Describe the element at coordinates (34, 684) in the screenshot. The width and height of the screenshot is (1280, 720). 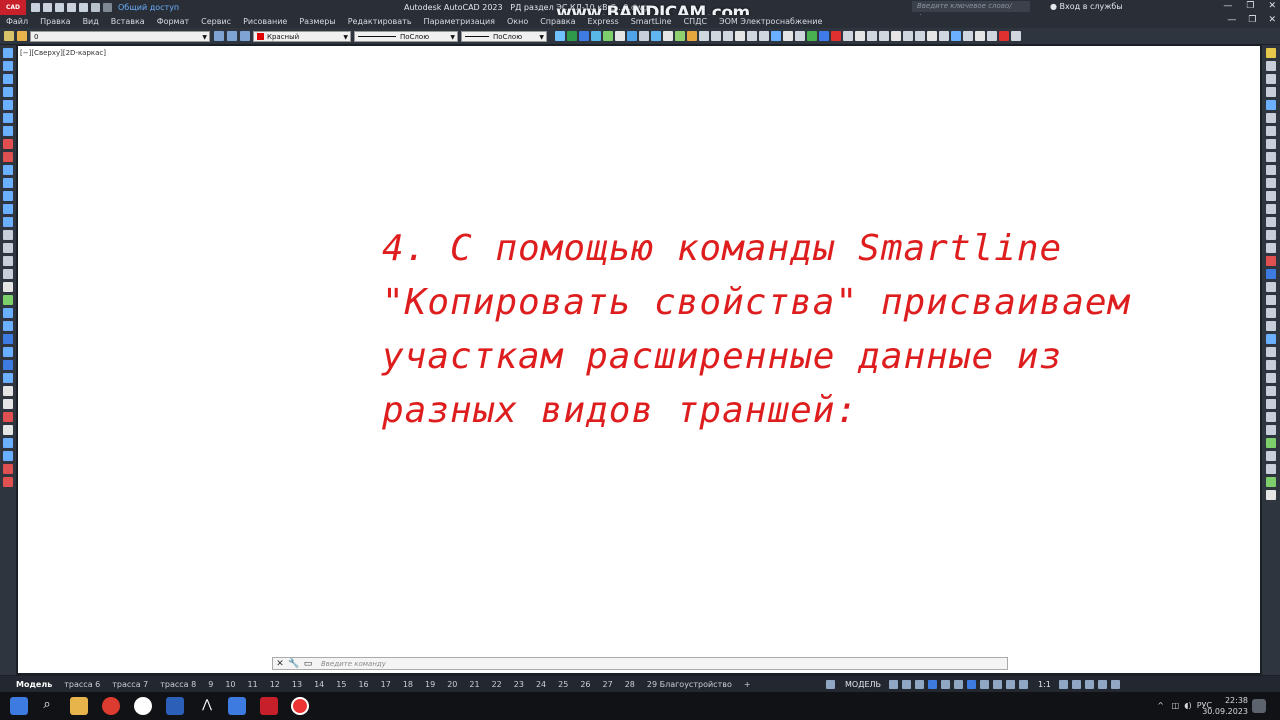
I see `tab-model: Модель` at that location.